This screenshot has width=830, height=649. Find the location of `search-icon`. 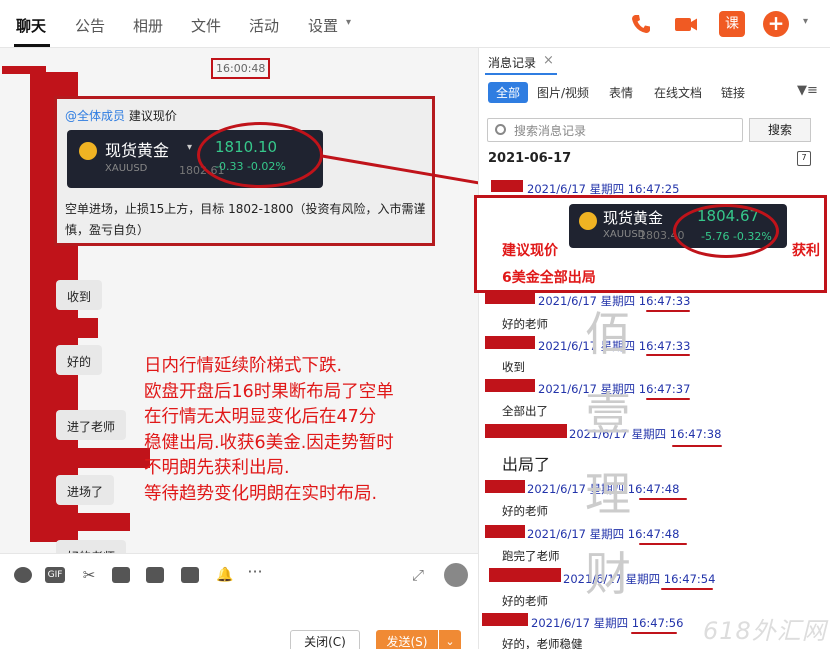

search-icon is located at coordinates (500, 129).